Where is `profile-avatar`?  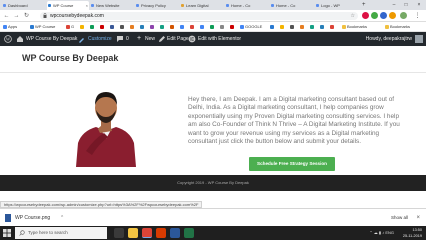 profile-avatar is located at coordinates (403, 15).